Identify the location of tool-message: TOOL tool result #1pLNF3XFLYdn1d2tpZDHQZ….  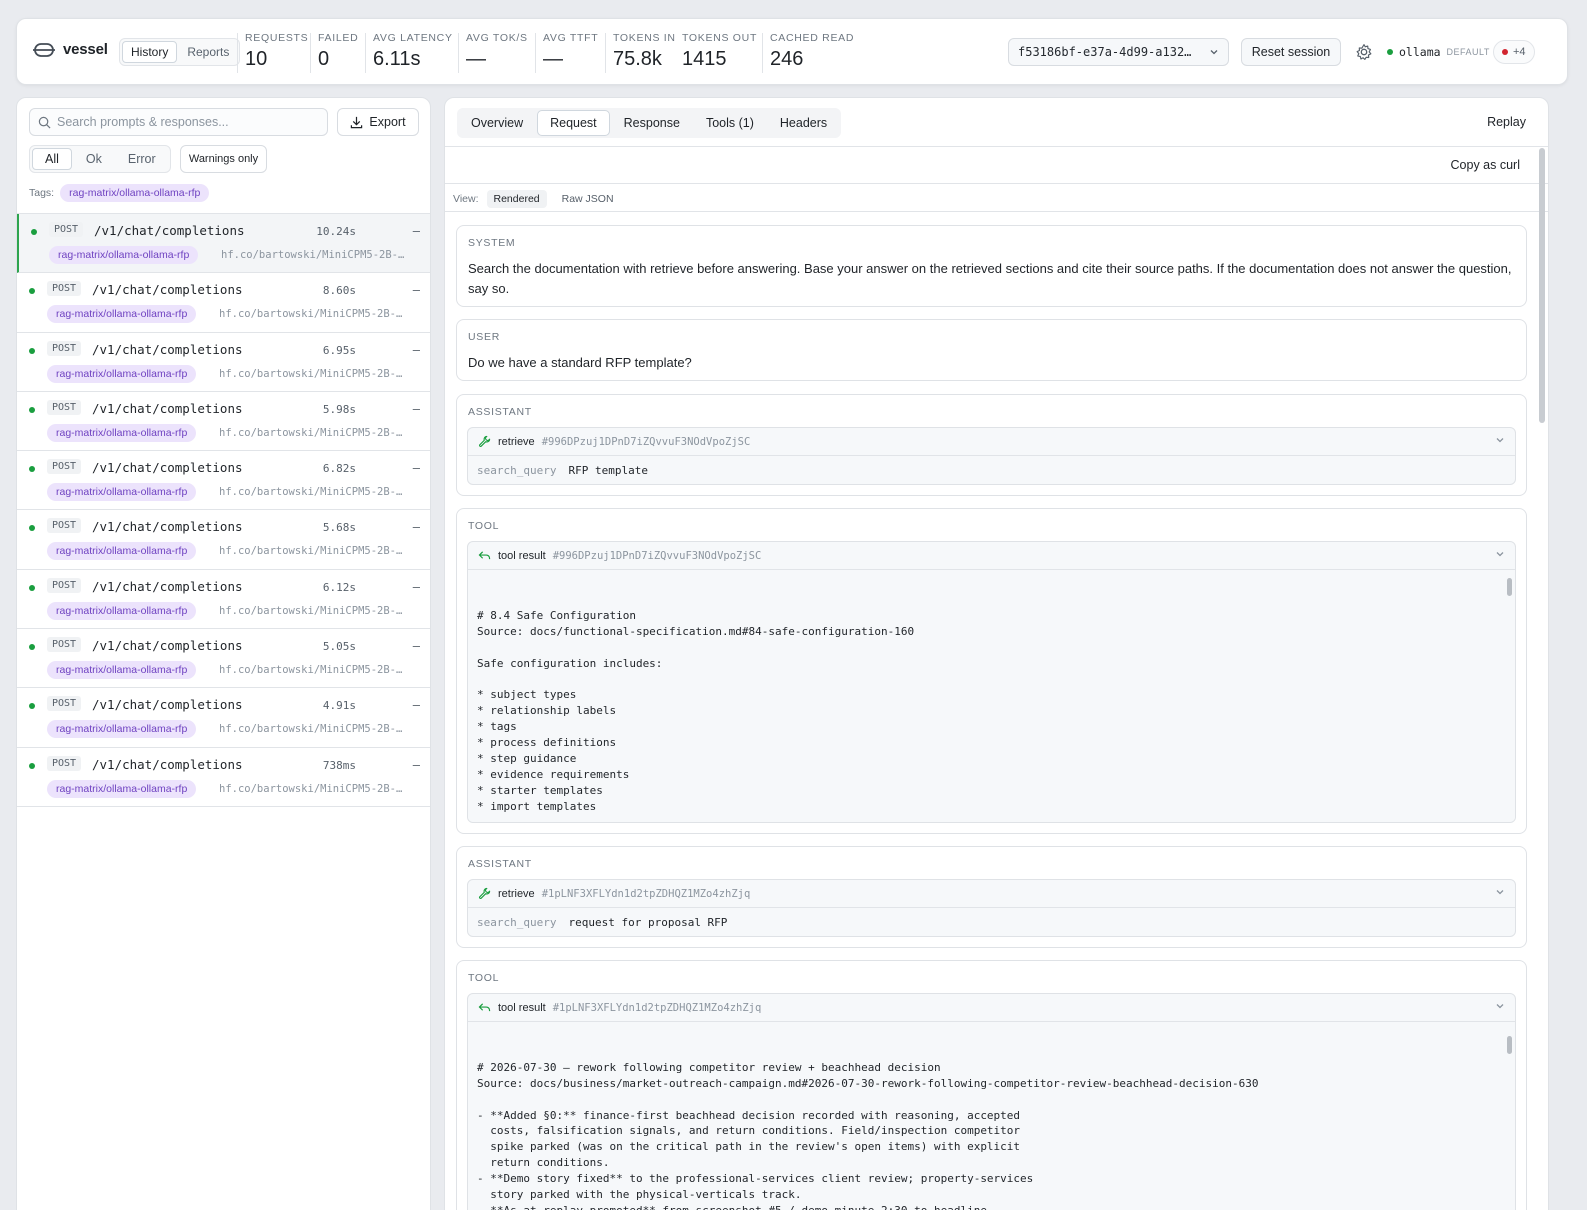
(991, 1085).